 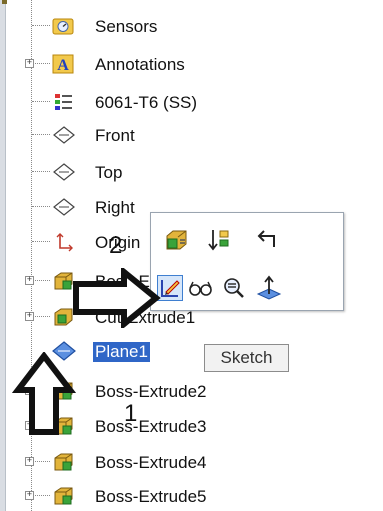 I want to click on zoom-to-selection-icon, so click(x=234, y=288).